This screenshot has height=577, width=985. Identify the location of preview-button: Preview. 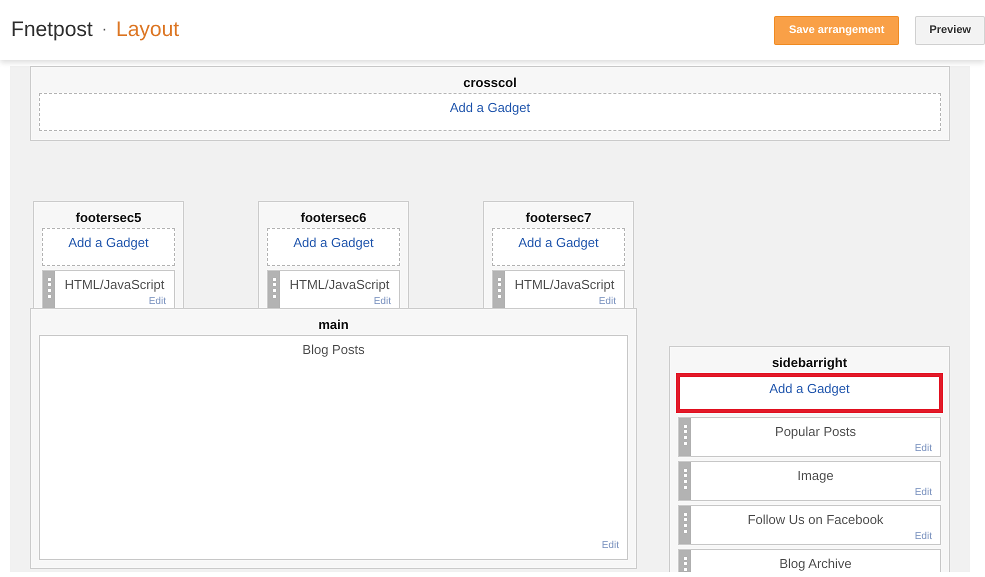
(950, 30).